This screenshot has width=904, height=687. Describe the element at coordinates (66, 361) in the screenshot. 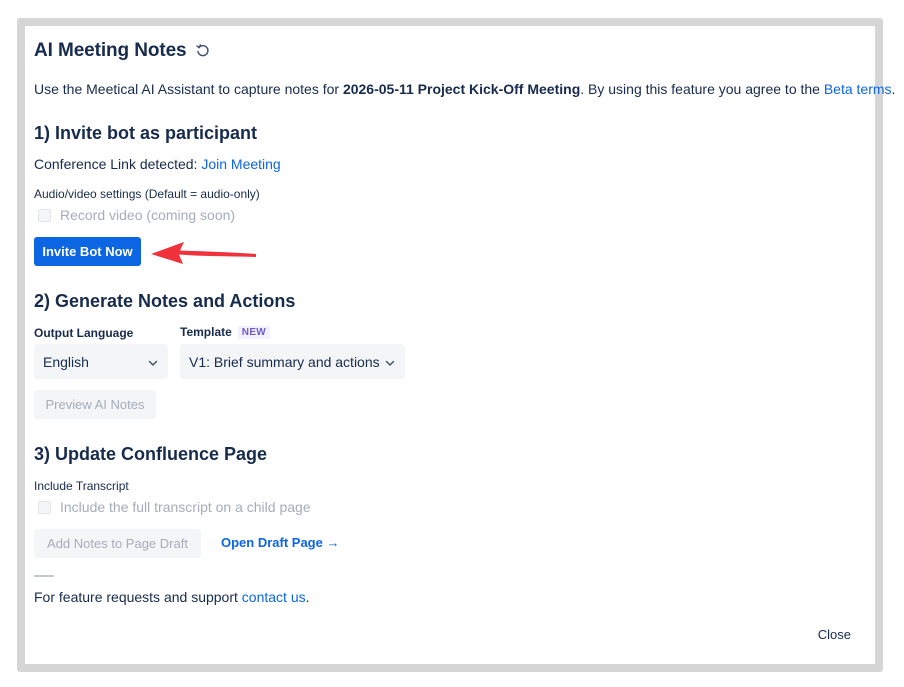

I see `output-language-value: English` at that location.